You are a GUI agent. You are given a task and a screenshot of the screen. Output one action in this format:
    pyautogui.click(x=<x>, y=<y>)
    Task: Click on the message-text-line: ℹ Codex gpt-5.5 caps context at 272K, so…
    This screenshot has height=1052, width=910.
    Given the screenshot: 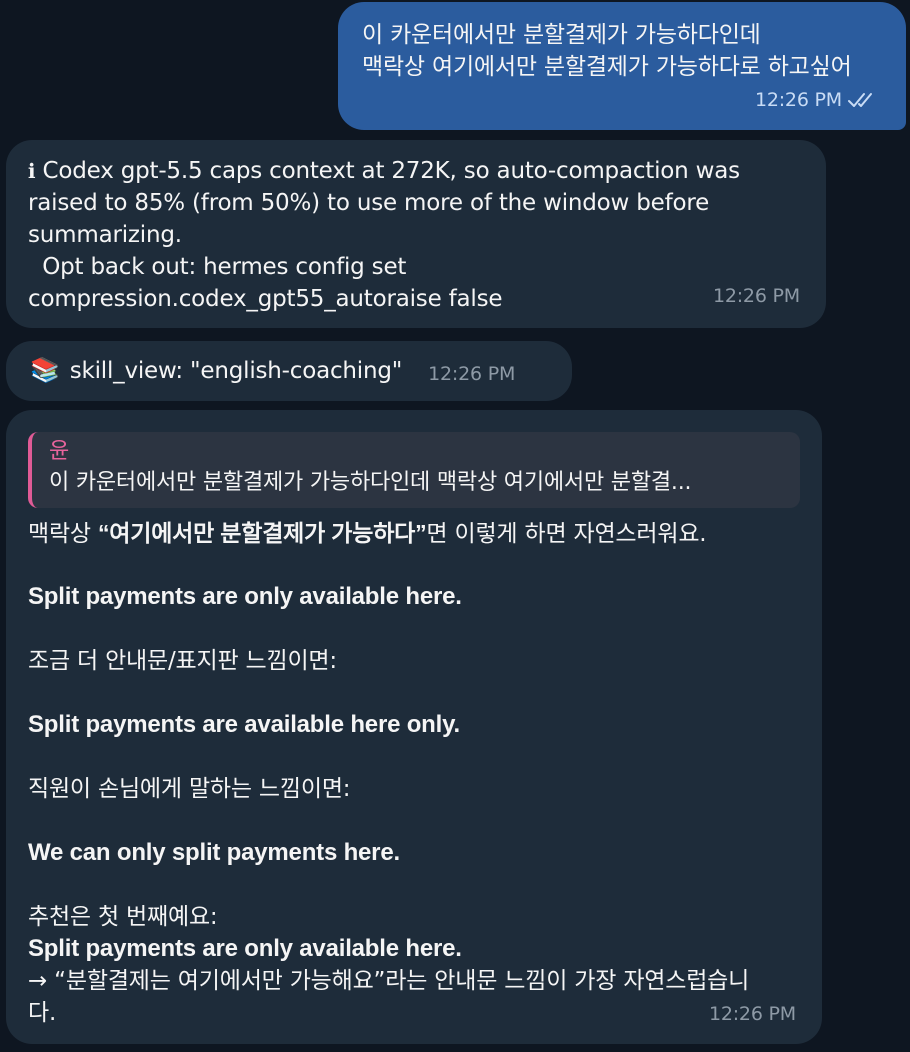 What is the action you would take?
    pyautogui.click(x=384, y=171)
    